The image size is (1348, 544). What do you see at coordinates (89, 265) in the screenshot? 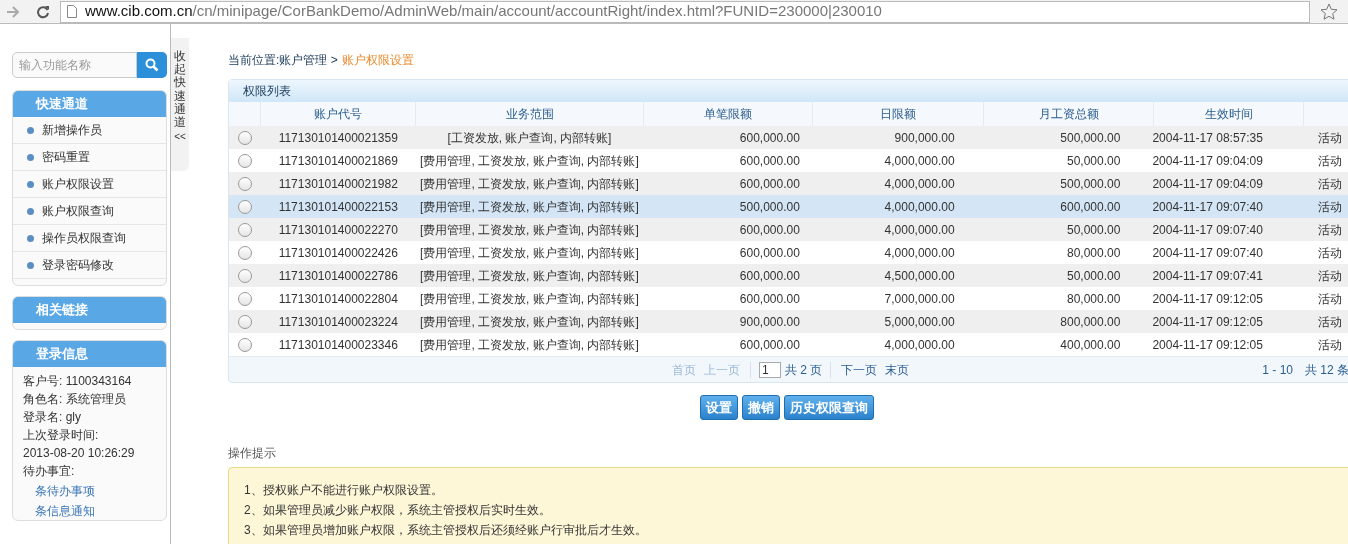
I see `quick-link: 登录密码修改` at bounding box center [89, 265].